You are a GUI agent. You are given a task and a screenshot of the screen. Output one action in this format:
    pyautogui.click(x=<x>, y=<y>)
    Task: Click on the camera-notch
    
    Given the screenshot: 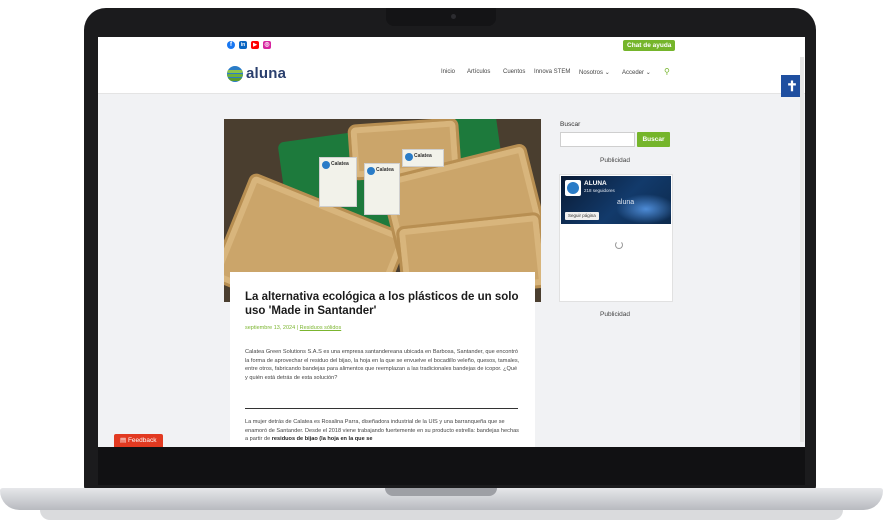 What is the action you would take?
    pyautogui.click(x=441, y=17)
    